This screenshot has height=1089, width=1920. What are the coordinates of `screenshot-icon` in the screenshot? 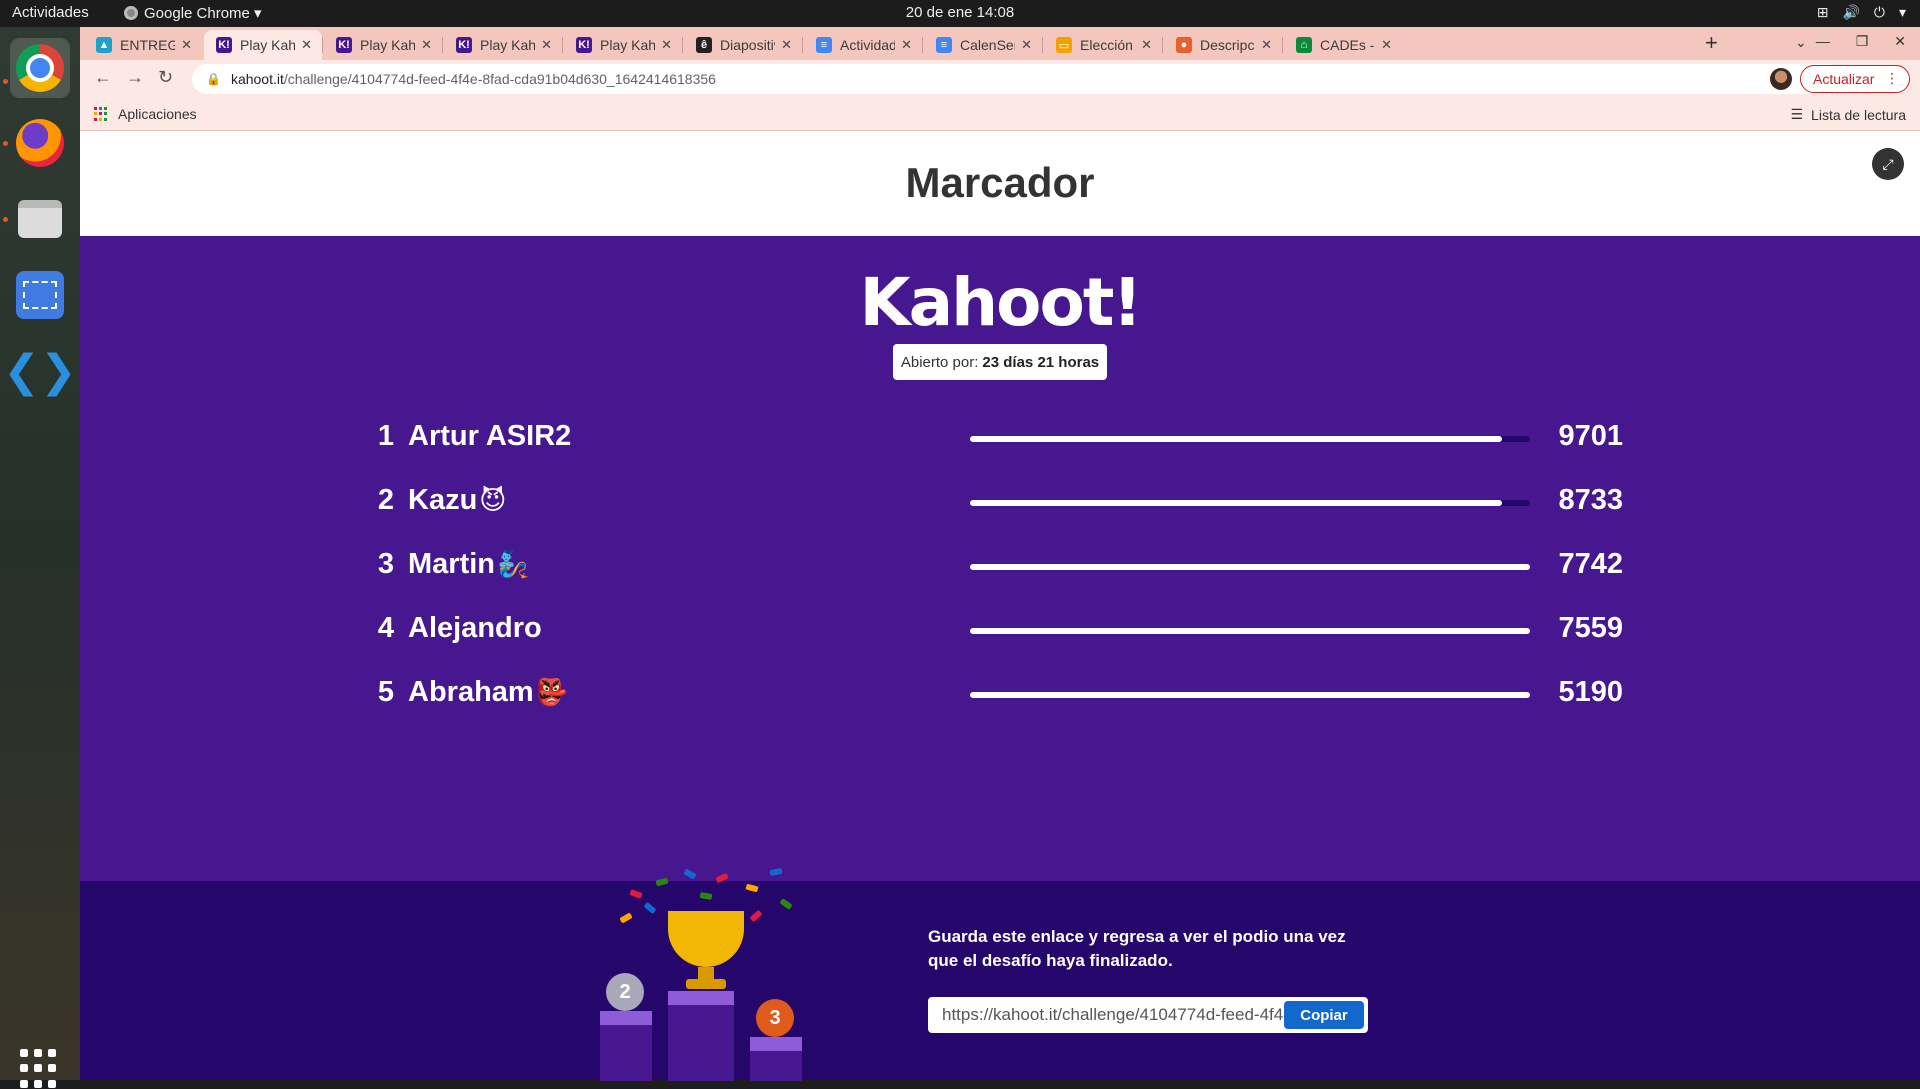 It's located at (40, 295).